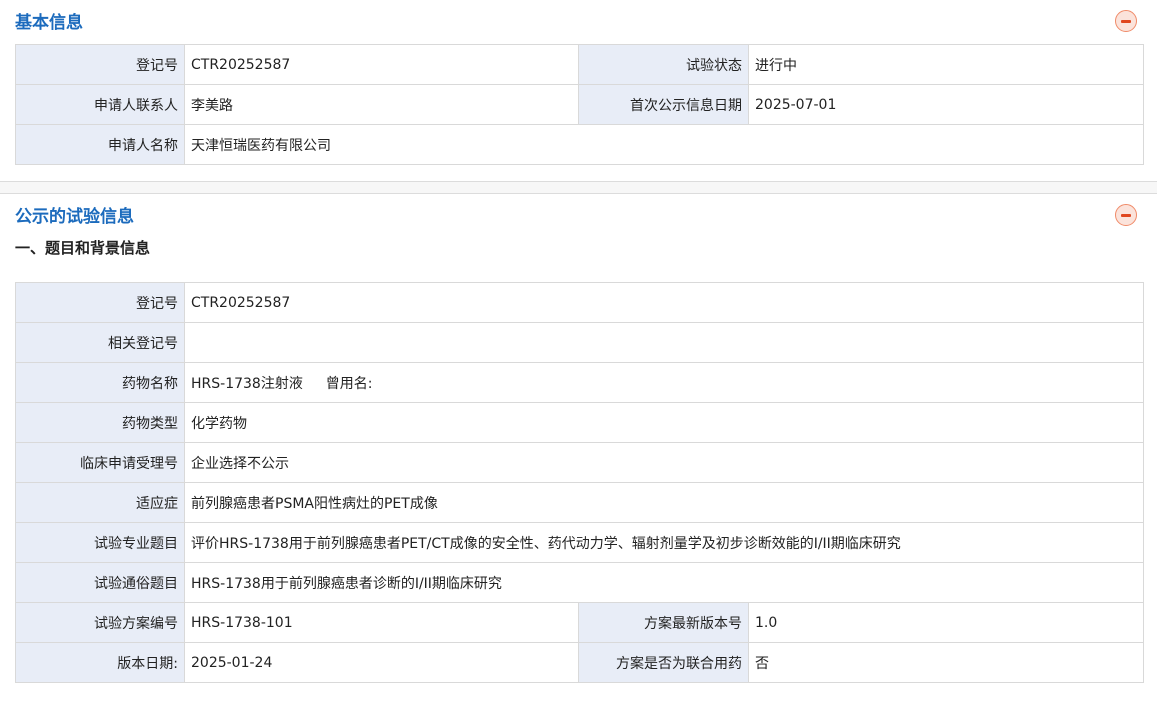  Describe the element at coordinates (100, 582) in the screenshot. I see `field-label: 试验通俗题目` at that location.